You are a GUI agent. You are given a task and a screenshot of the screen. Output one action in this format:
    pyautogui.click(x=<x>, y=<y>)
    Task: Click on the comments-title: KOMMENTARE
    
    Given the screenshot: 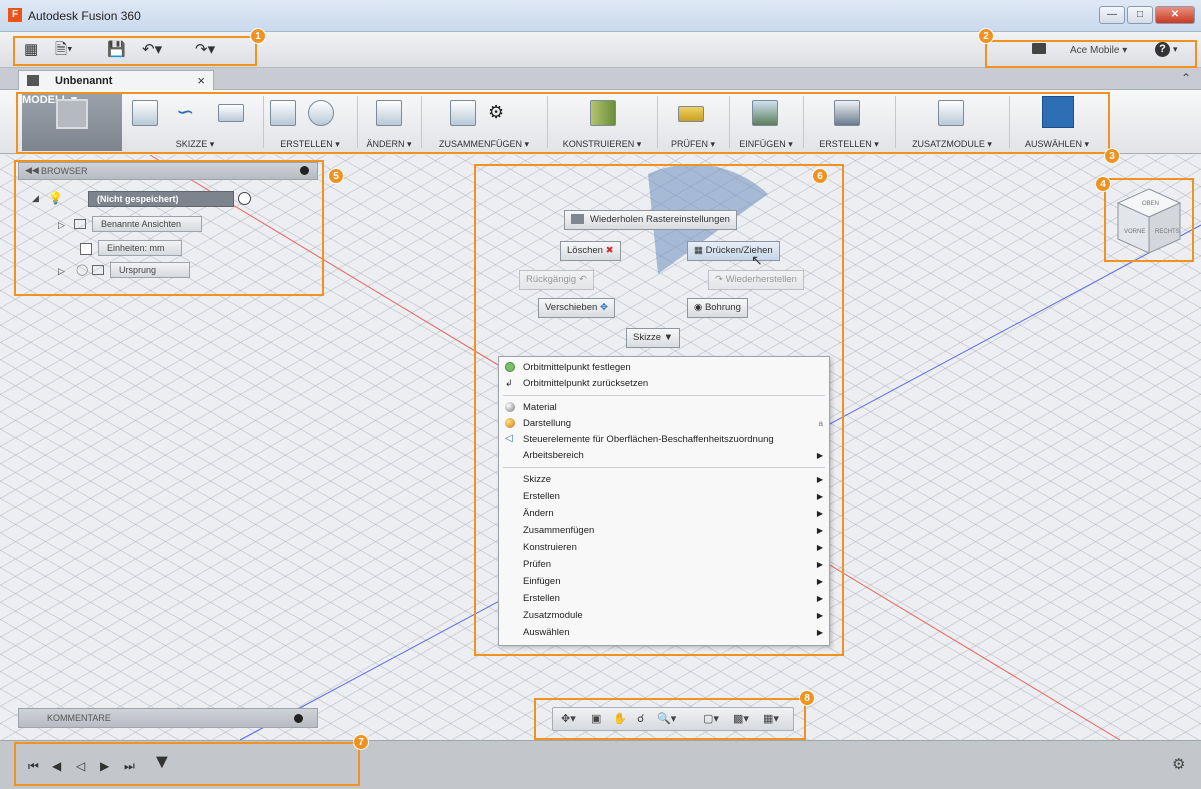 What is the action you would take?
    pyautogui.click(x=79, y=718)
    